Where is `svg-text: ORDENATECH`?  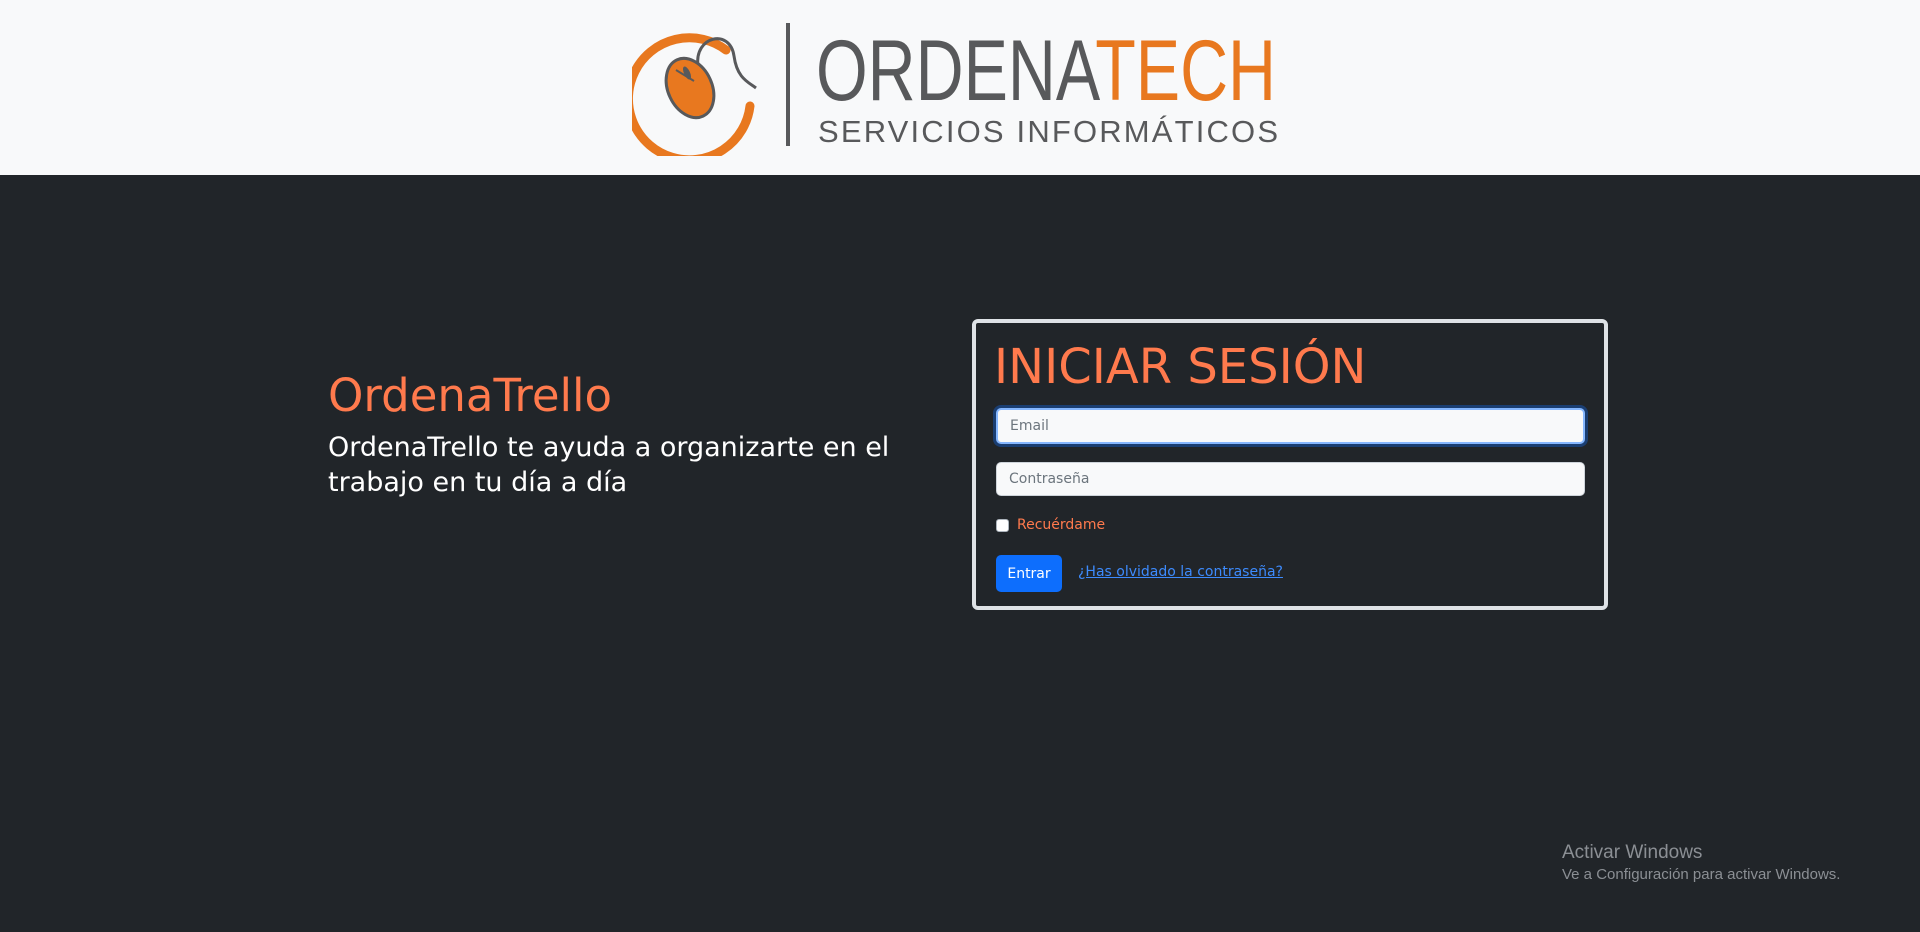 svg-text: ORDENATECH is located at coordinates (1046, 71).